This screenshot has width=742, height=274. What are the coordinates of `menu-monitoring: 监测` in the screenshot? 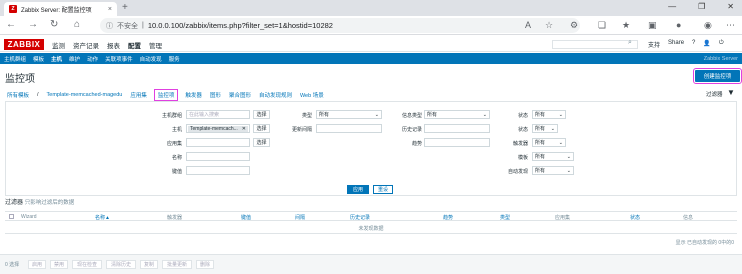 It's located at (58, 45).